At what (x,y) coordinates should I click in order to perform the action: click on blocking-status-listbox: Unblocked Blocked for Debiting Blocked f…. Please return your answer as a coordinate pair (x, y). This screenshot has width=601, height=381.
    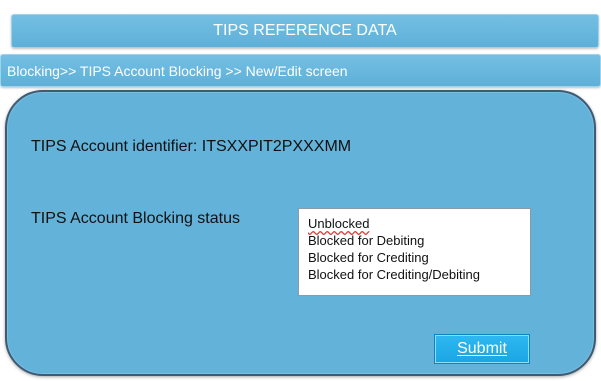
    Looking at the image, I should click on (414, 252).